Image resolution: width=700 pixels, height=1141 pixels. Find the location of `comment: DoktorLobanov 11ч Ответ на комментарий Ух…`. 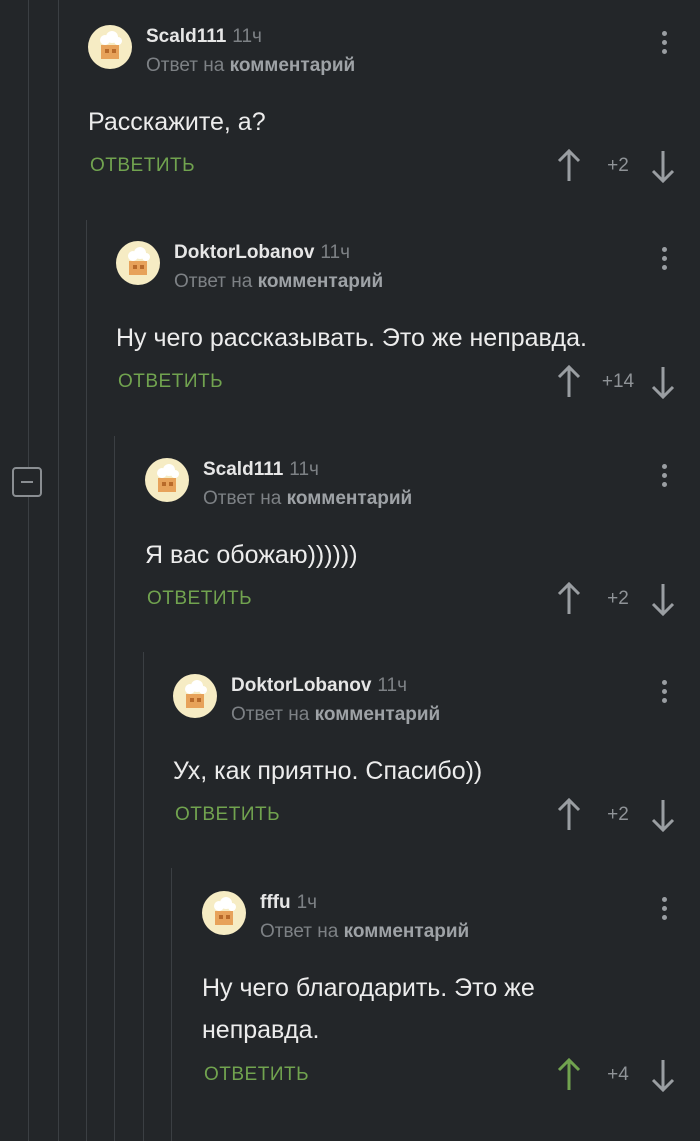

comment: DoktorLobanov 11ч Ответ на комментарий Ух… is located at coordinates (436, 759).